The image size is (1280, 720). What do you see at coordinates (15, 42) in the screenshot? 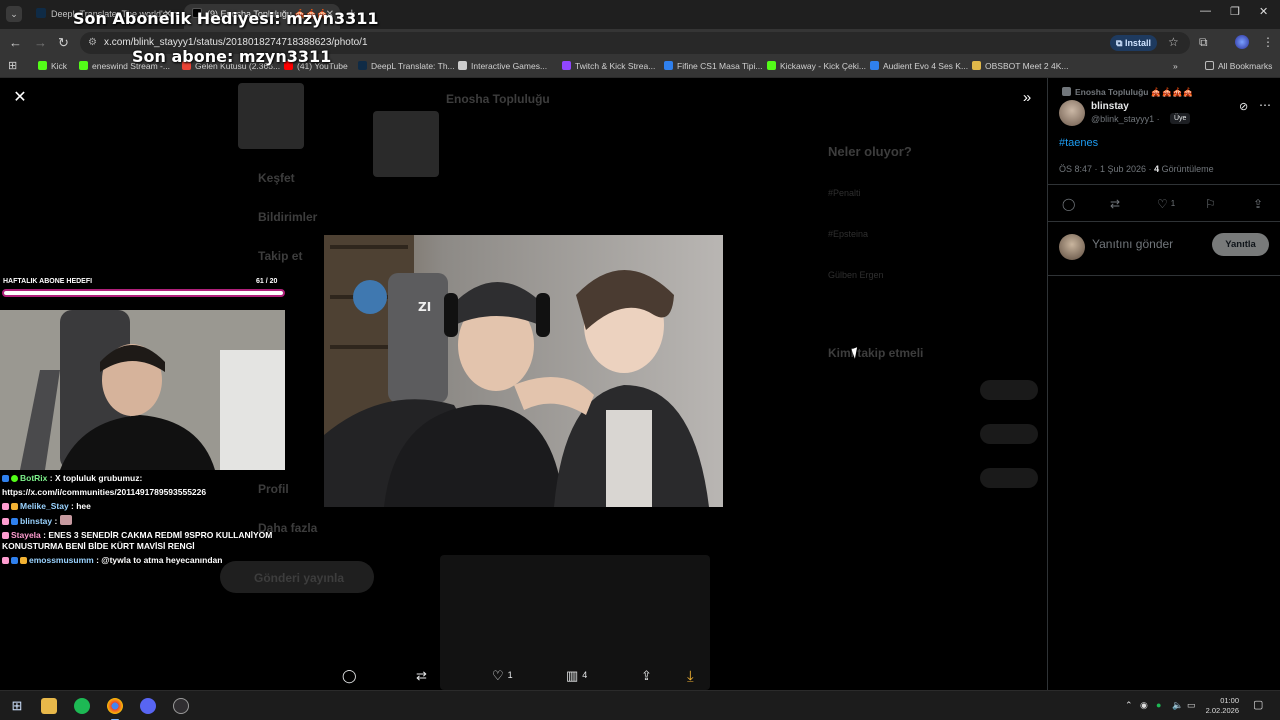
I see `back-button: ←` at bounding box center [15, 42].